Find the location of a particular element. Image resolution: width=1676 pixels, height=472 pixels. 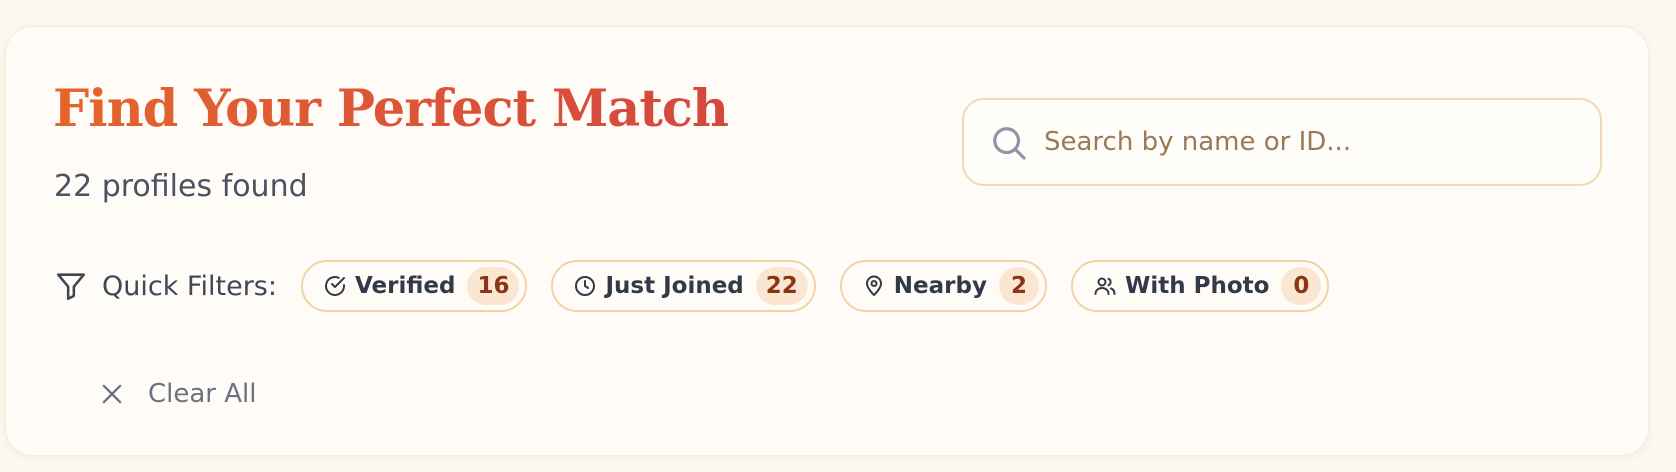

clear-all-label: Clear All is located at coordinates (202, 394).